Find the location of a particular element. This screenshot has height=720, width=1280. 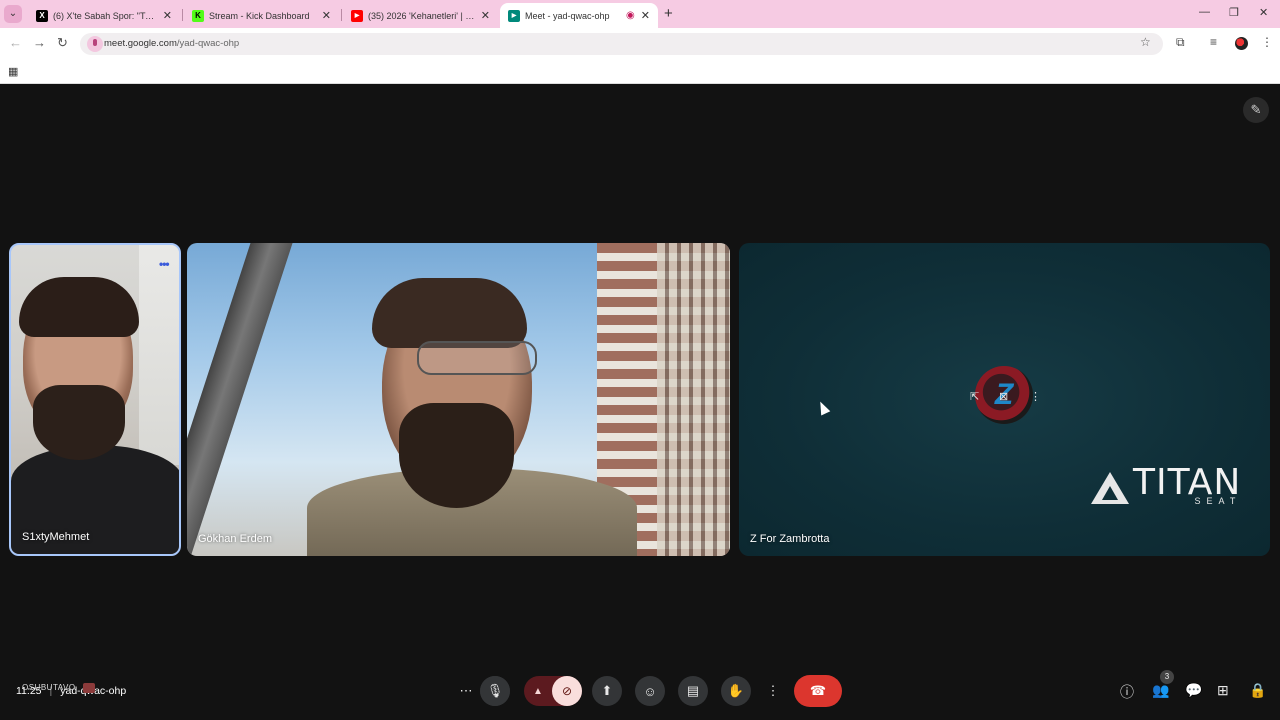

titan-logo-icon is located at coordinates (1110, 486).